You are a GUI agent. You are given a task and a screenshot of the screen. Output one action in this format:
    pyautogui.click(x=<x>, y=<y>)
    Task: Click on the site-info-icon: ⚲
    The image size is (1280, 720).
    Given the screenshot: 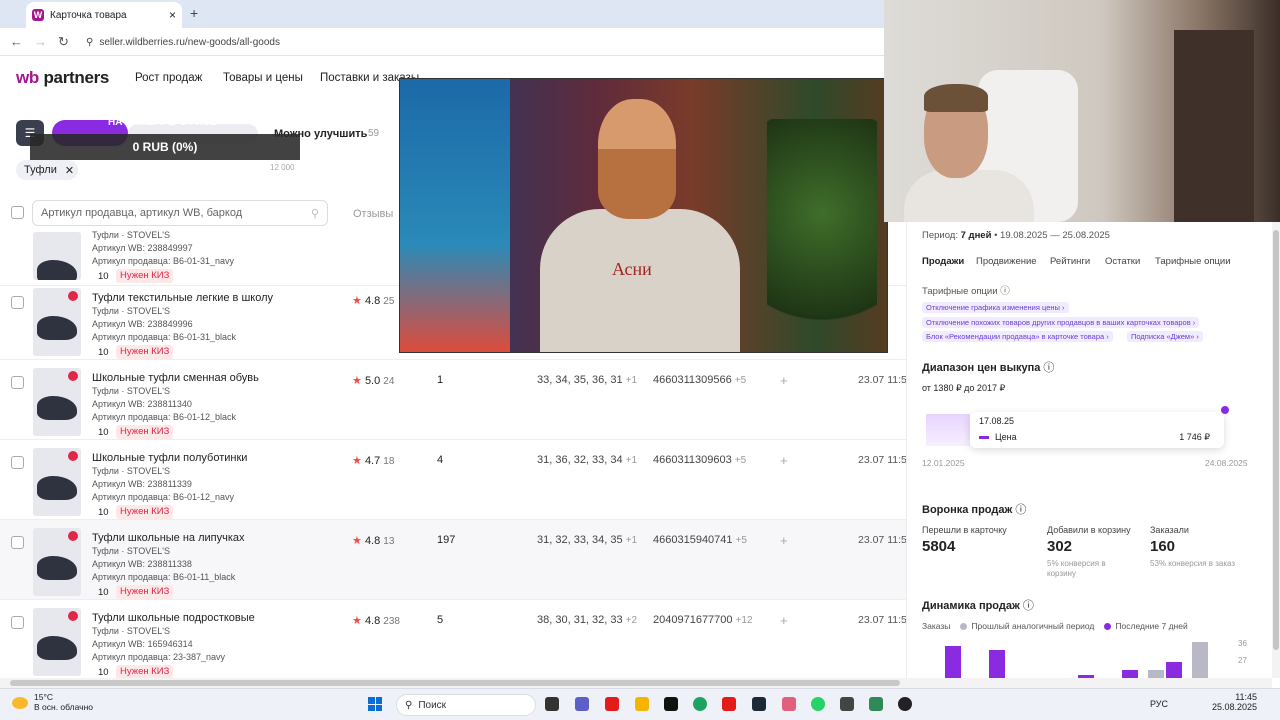 What is the action you would take?
    pyautogui.click(x=89, y=42)
    